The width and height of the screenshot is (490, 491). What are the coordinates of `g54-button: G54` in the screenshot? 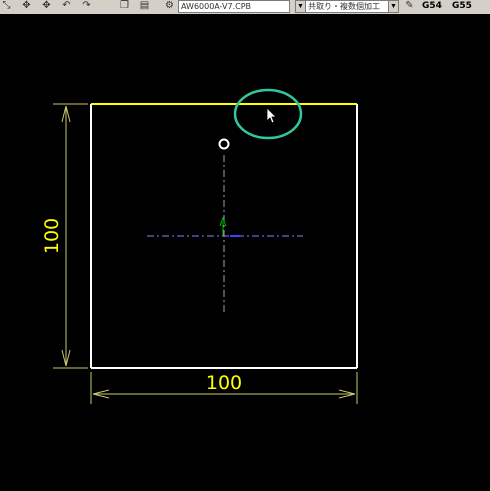 It's located at (432, 6).